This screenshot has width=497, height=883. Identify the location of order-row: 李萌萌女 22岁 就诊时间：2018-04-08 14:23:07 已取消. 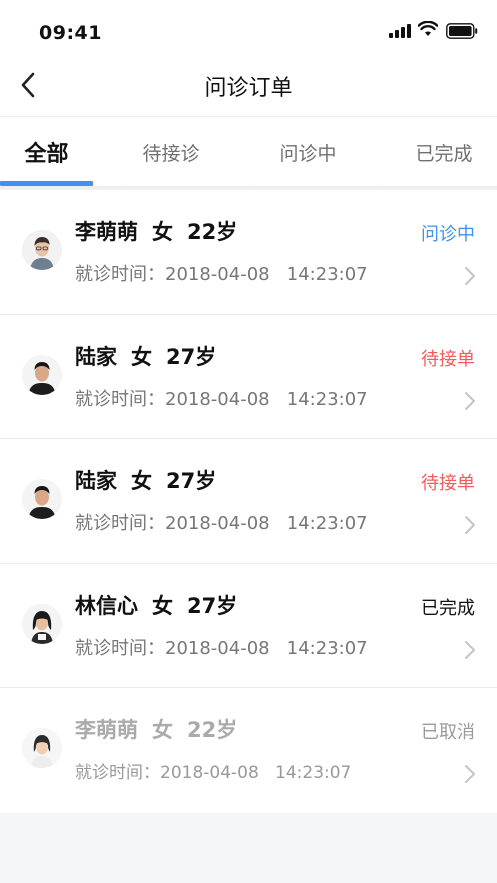
(248, 750).